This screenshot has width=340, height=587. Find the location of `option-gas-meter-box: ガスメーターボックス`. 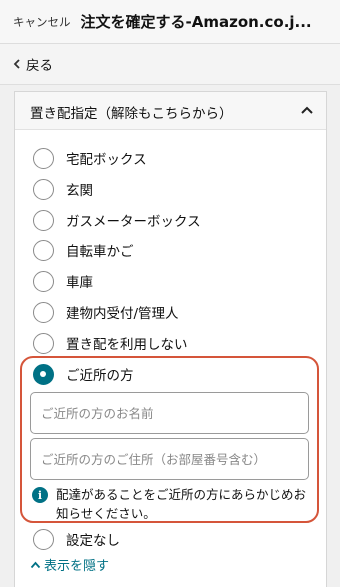

option-gas-meter-box: ガスメーターボックス is located at coordinates (117, 220).